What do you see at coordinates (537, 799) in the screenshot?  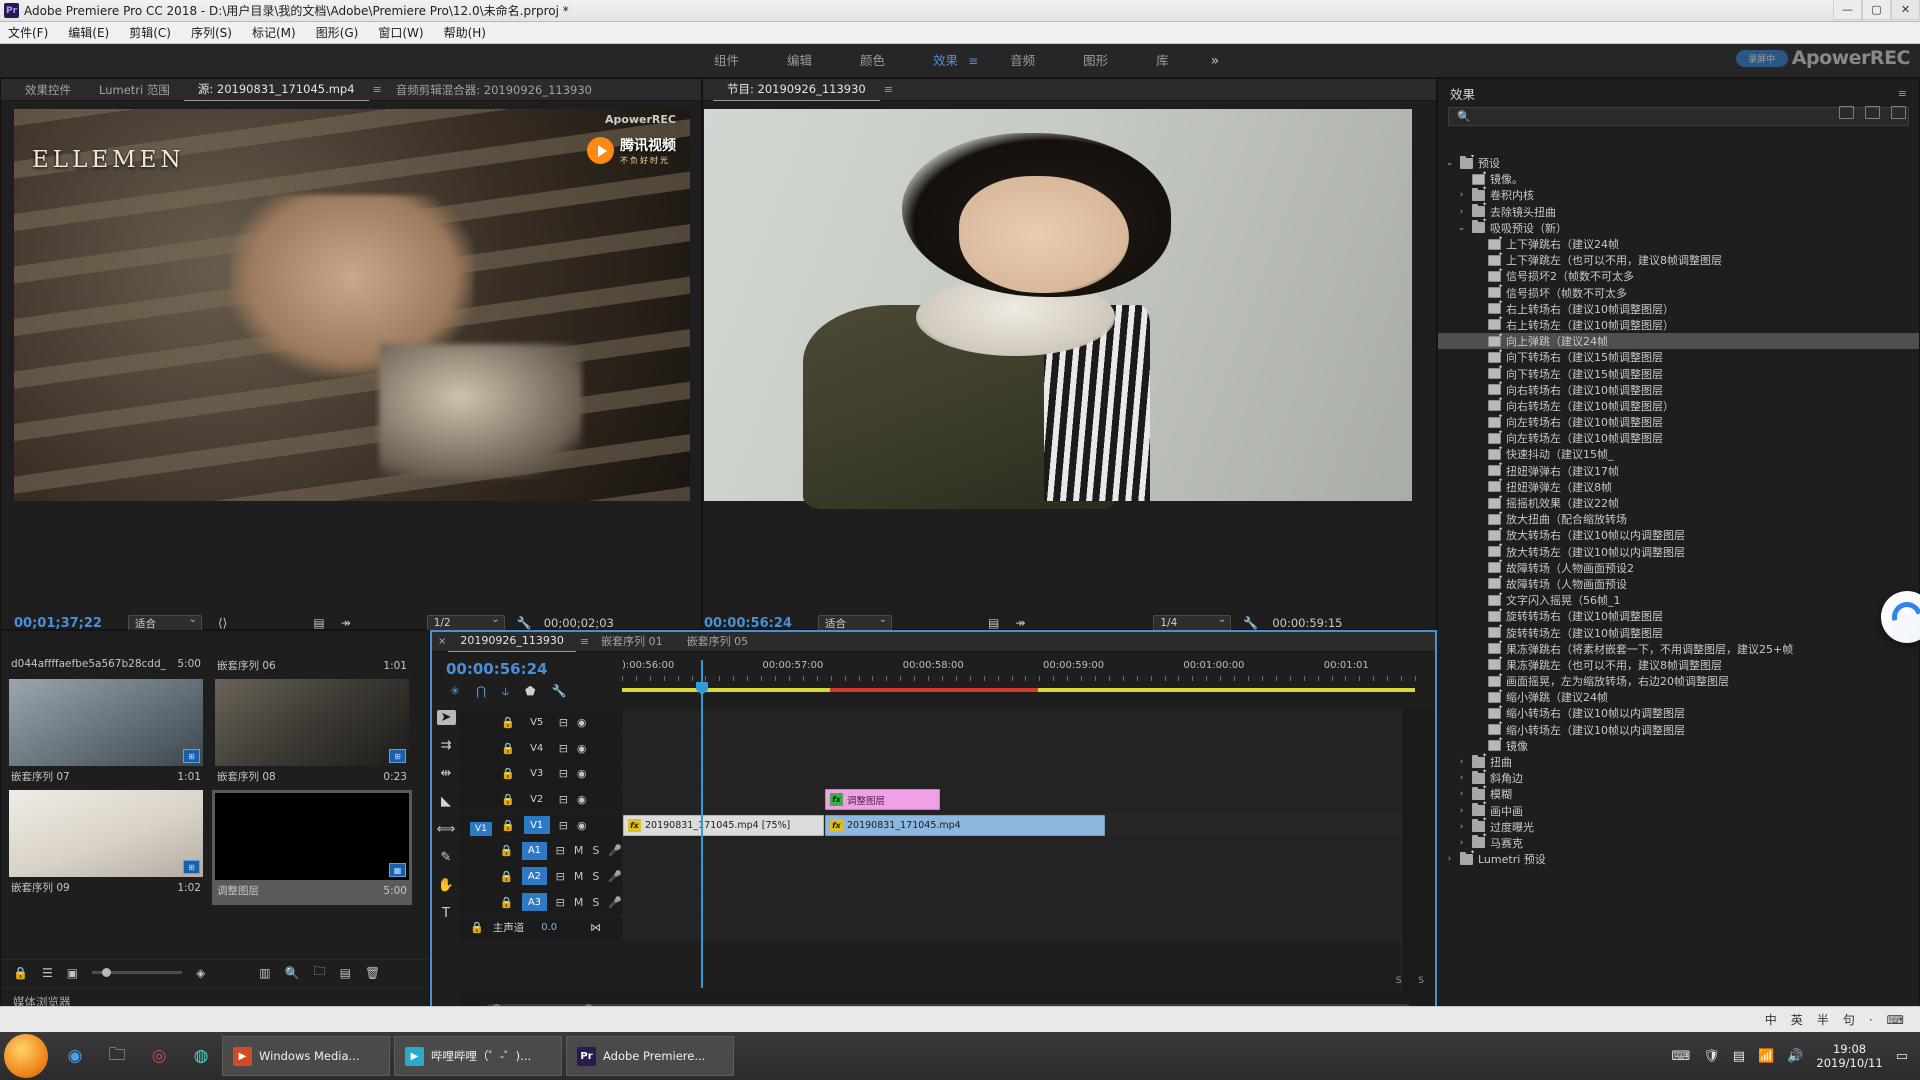 I see `track-name: V2` at bounding box center [537, 799].